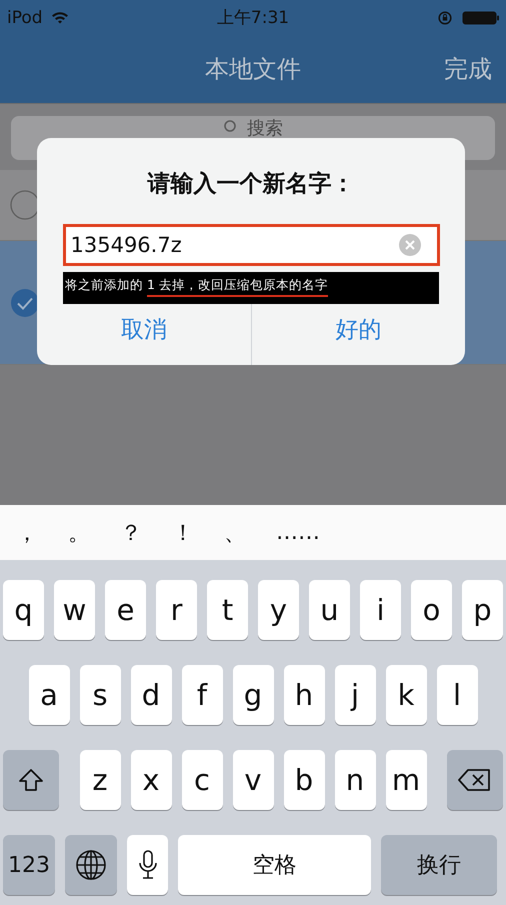 Image resolution: width=506 pixels, height=905 pixels. Describe the element at coordinates (151, 780) in the screenshot. I see `letter-key: x` at that location.